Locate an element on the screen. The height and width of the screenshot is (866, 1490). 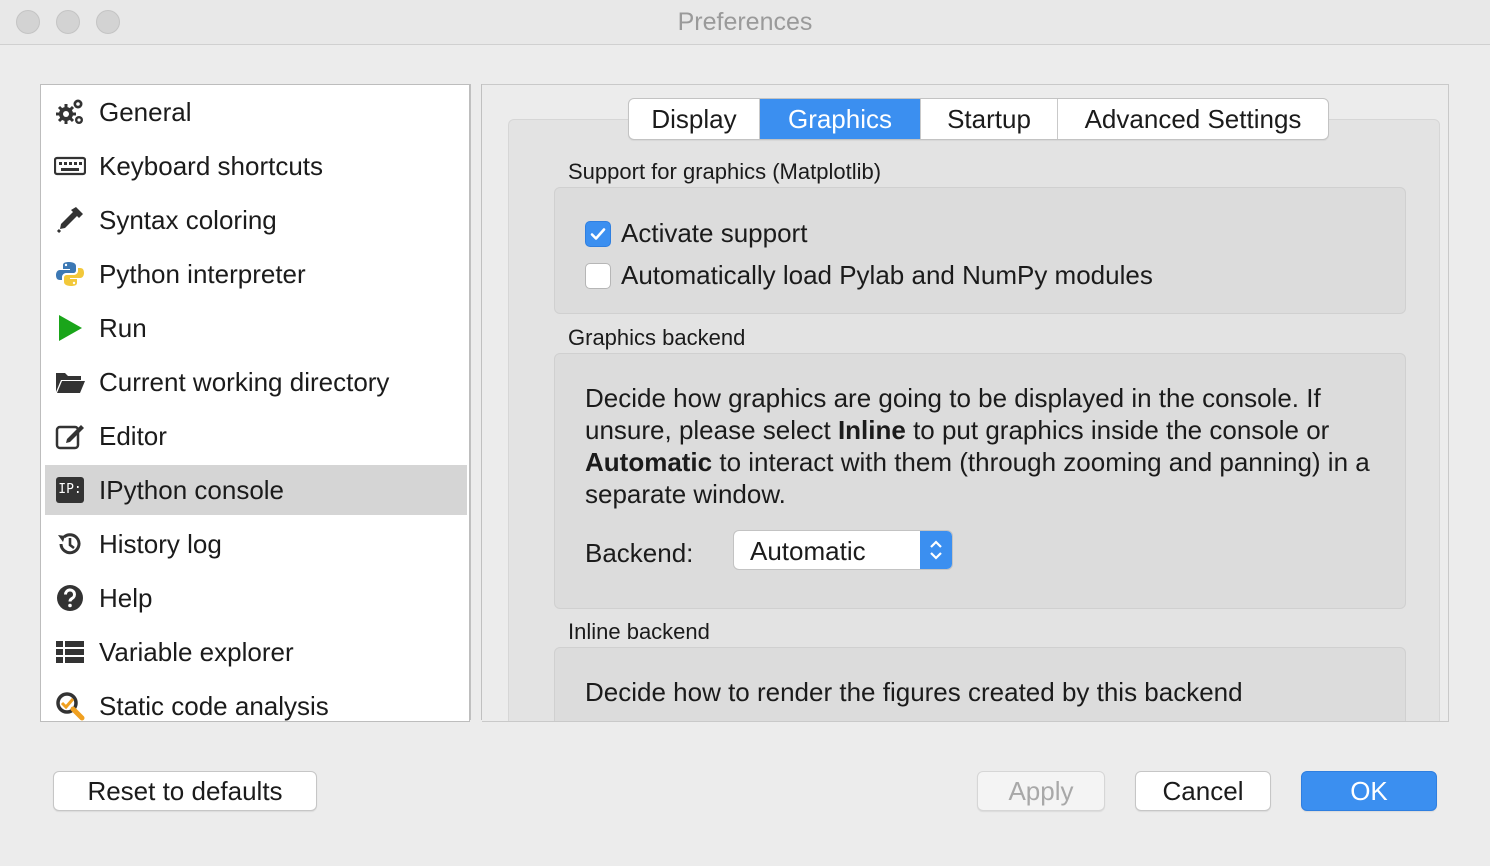
play-icon is located at coordinates (70, 328).